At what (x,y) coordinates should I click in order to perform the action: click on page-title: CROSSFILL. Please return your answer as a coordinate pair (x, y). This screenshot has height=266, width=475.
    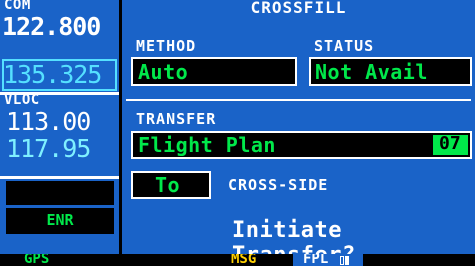
    Looking at the image, I should click on (298, 8).